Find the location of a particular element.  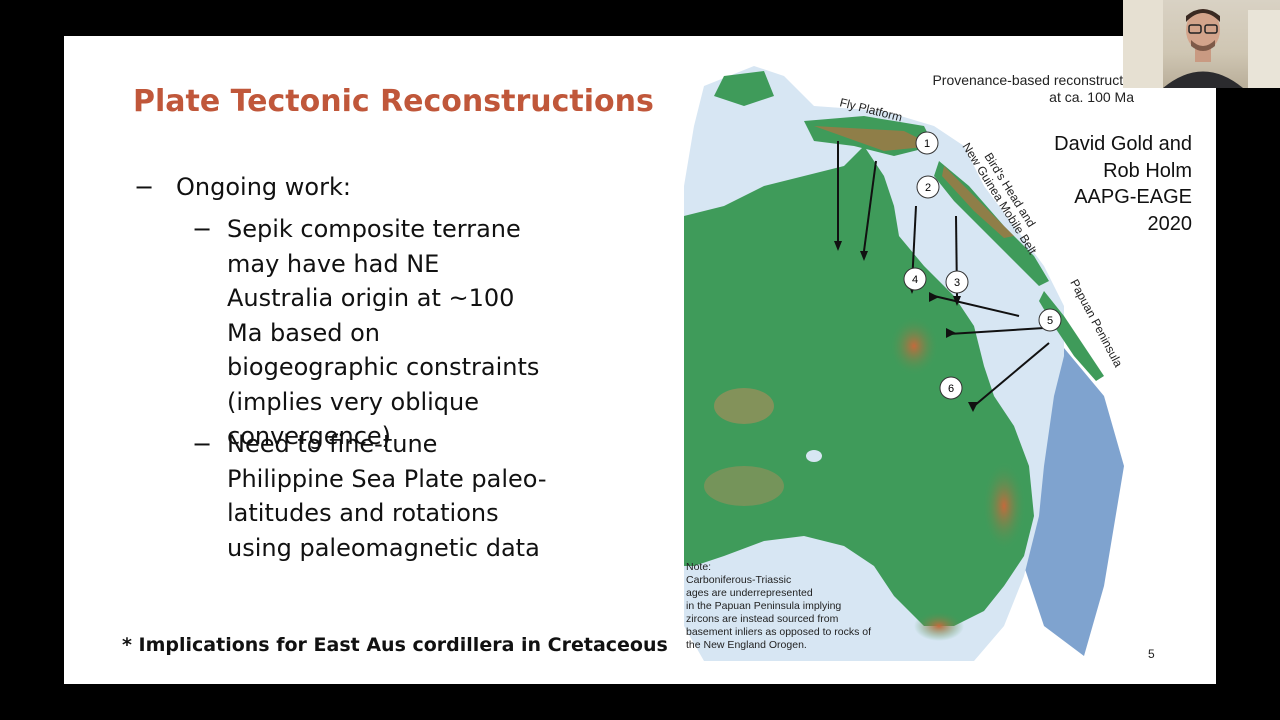

svg-text: 1 is located at coordinates (927, 144).